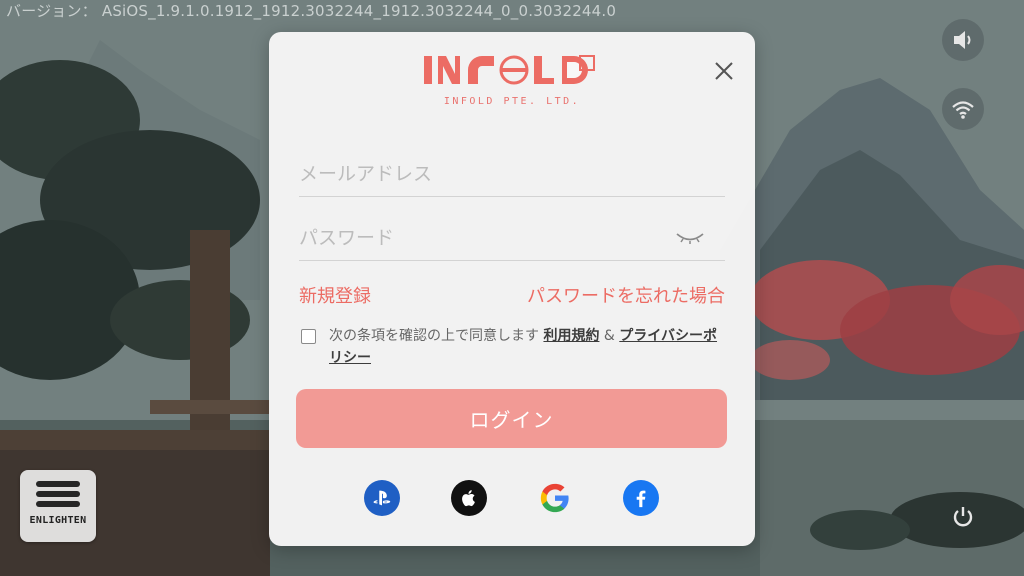  What do you see at coordinates (509, 70) in the screenshot?
I see `logo-mark` at bounding box center [509, 70].